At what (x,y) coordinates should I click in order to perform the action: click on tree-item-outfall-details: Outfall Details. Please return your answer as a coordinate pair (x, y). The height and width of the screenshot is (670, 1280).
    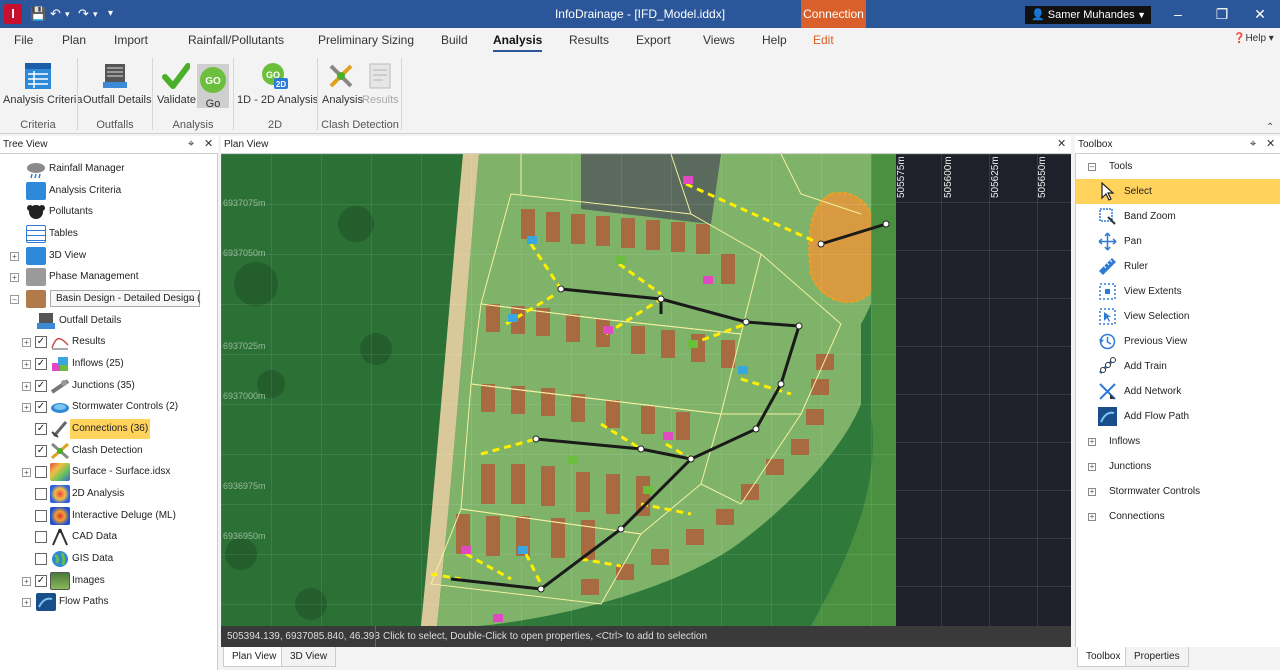
    Looking at the image, I should click on (109, 321).